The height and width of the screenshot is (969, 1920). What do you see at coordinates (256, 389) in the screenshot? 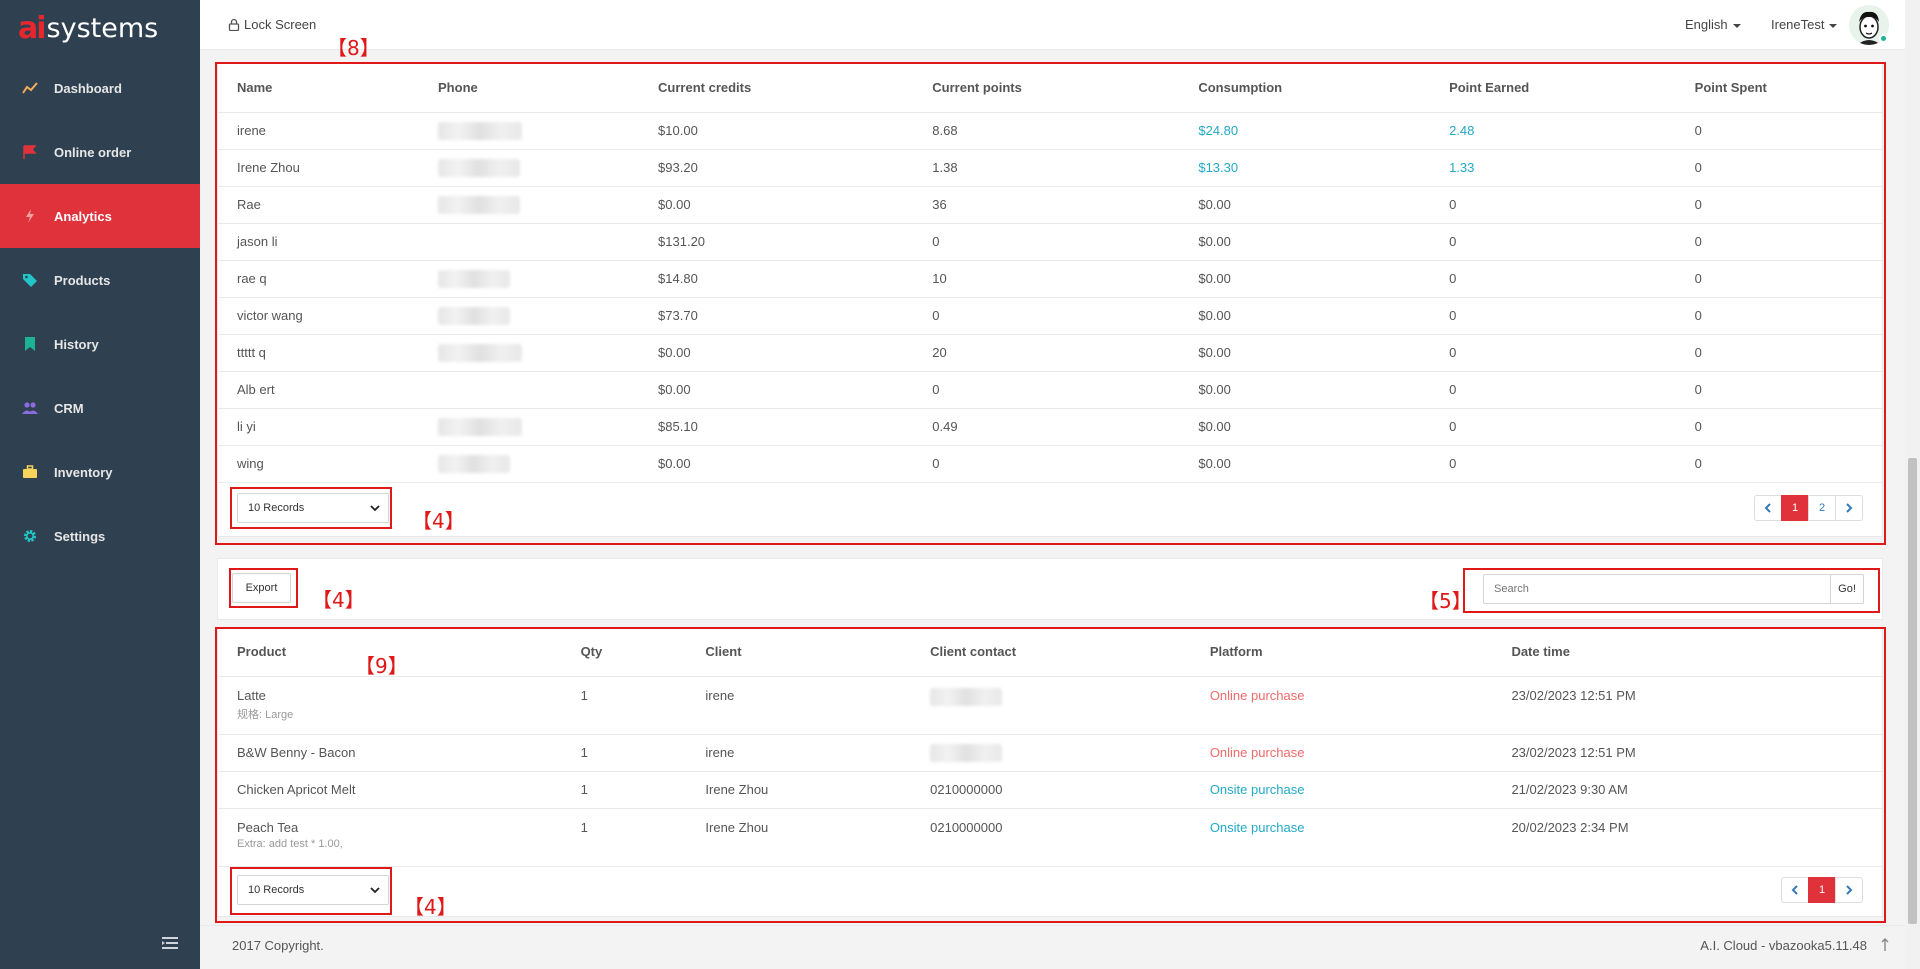
I see `customer-name: Alb ert` at bounding box center [256, 389].